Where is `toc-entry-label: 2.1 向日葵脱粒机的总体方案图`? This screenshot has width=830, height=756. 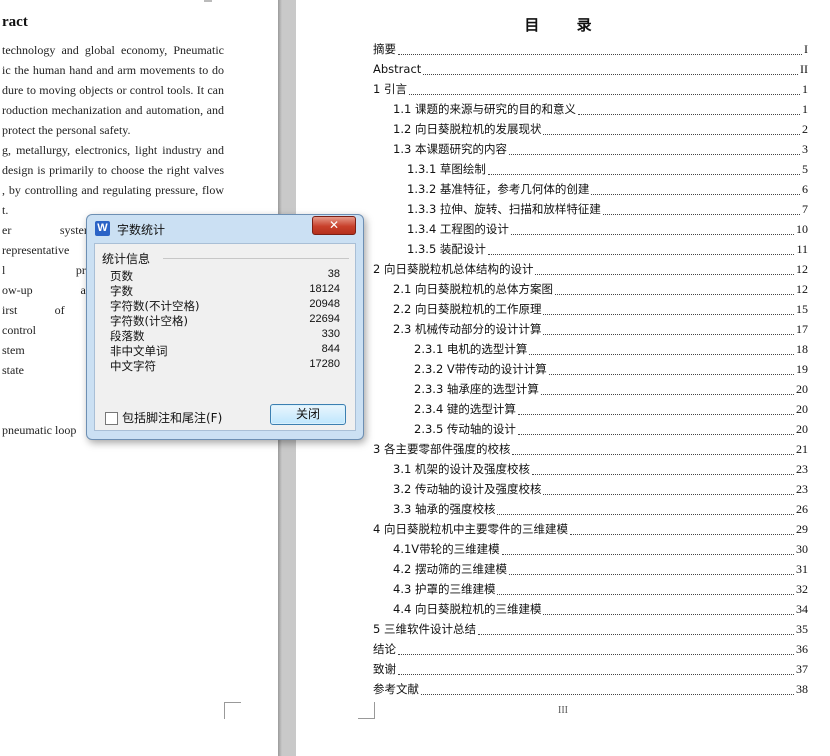
toc-entry-label: 2.1 向日葵脱粒机的总体方案图 is located at coordinates (473, 289).